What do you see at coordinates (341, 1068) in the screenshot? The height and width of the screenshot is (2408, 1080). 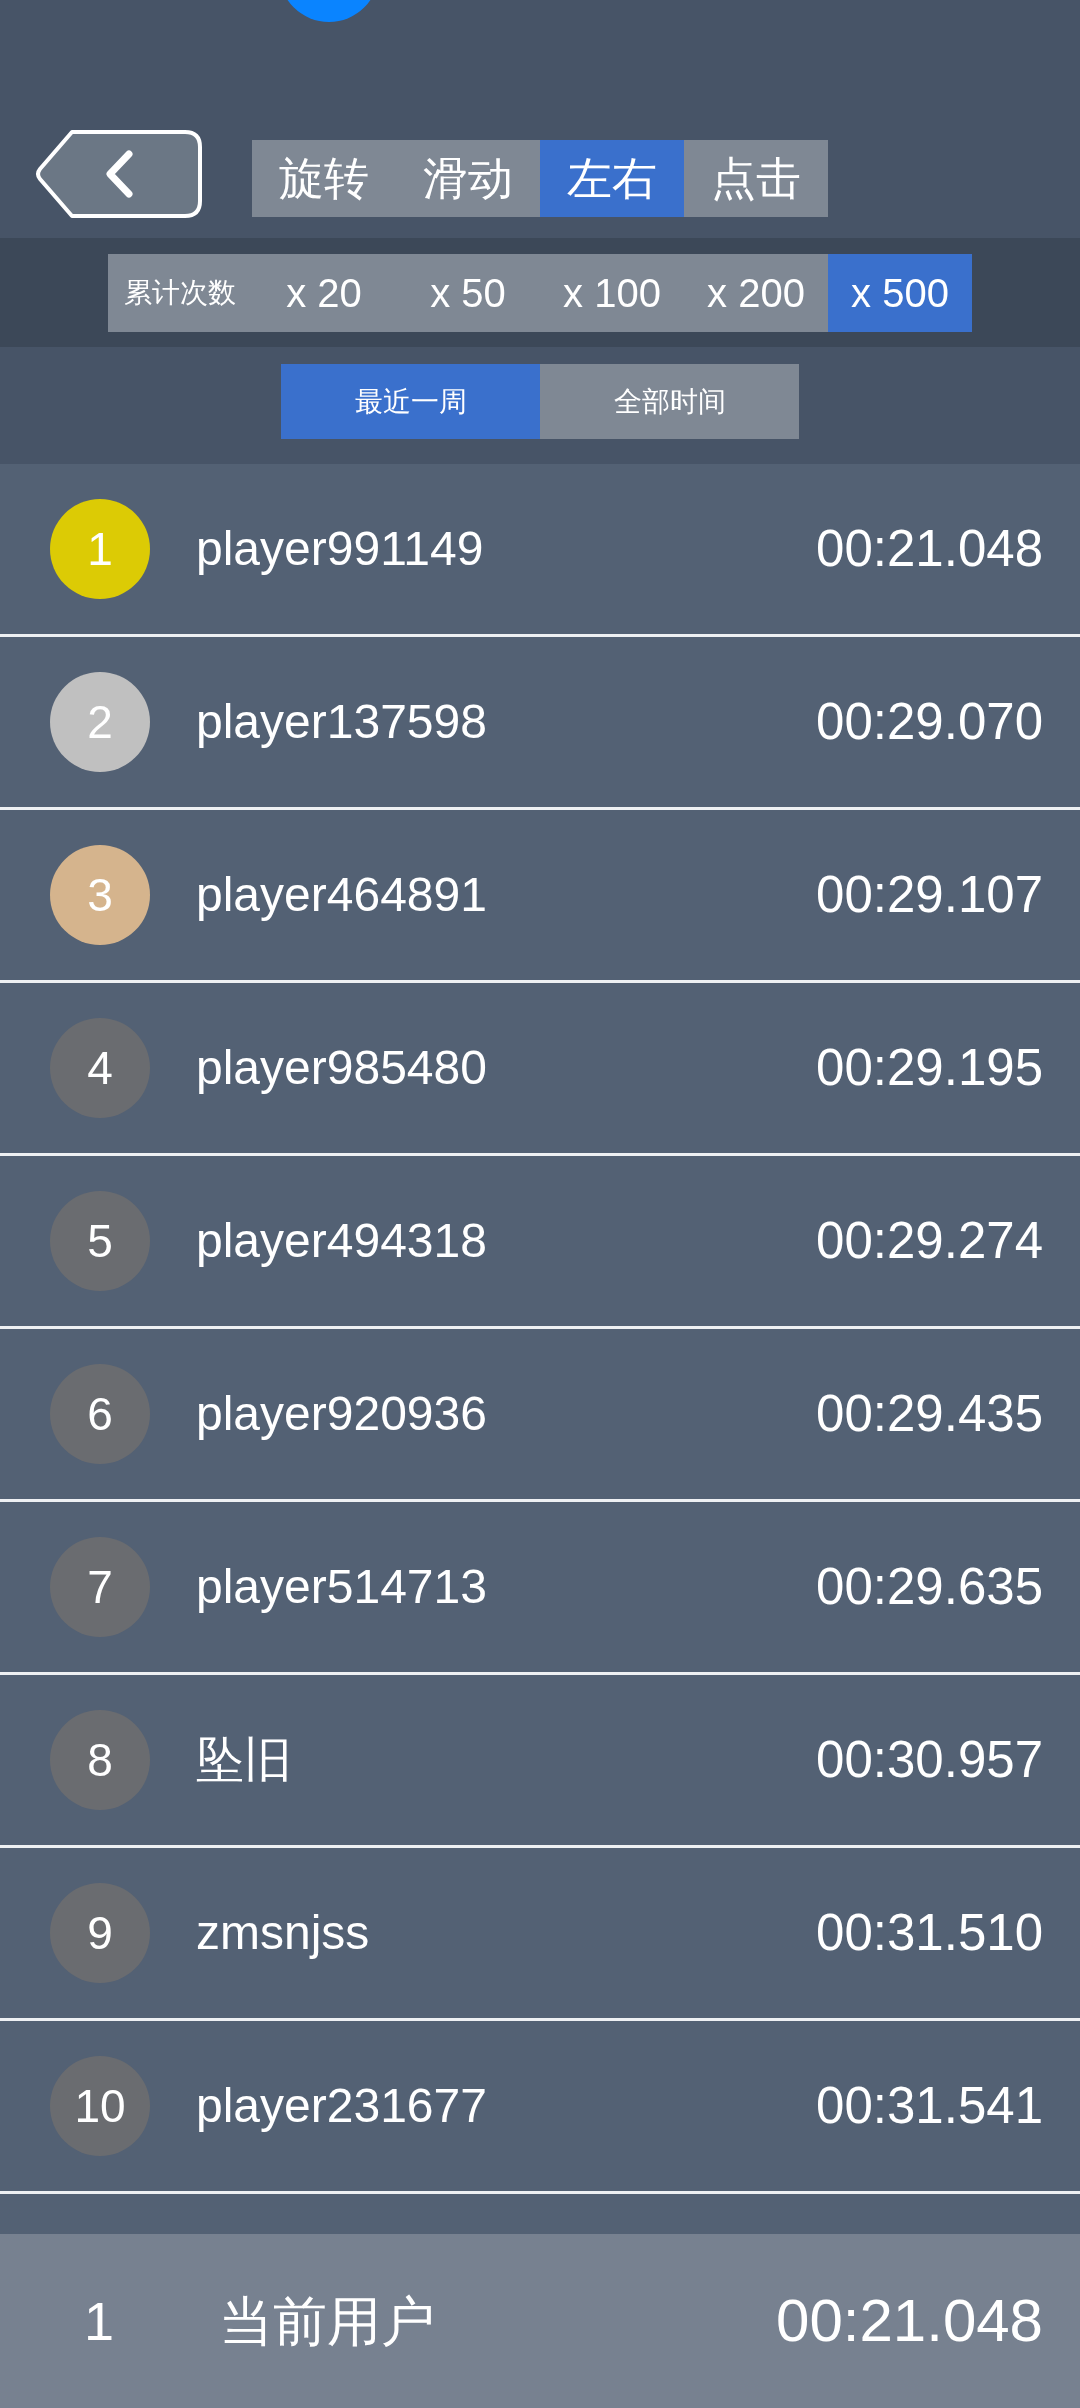 I see `player-name: player985480` at bounding box center [341, 1068].